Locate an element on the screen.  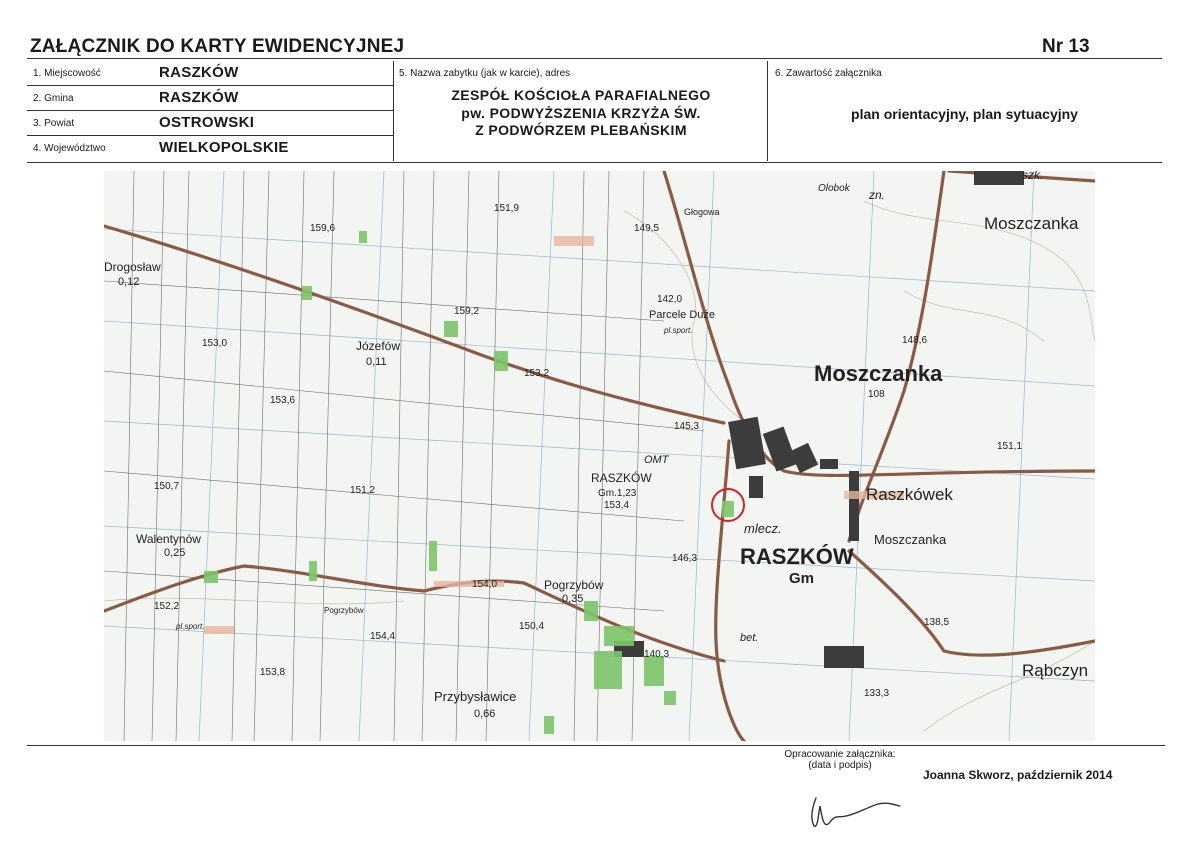
map-label-jozefow: Józefów is located at coordinates (378, 346).